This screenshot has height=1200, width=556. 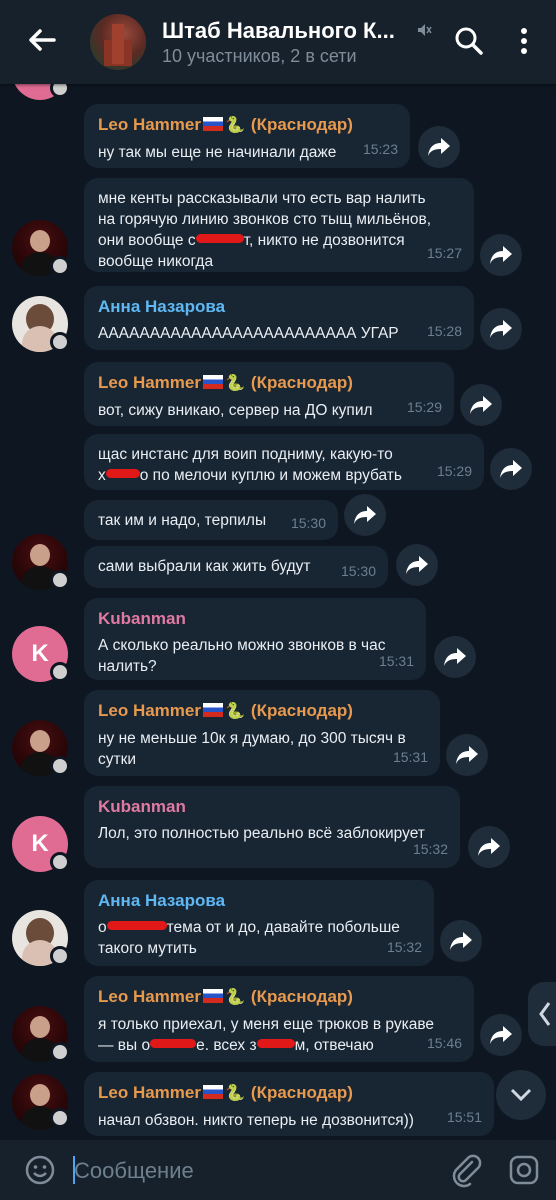 I want to click on emoji-icon, so click(x=40, y=1170).